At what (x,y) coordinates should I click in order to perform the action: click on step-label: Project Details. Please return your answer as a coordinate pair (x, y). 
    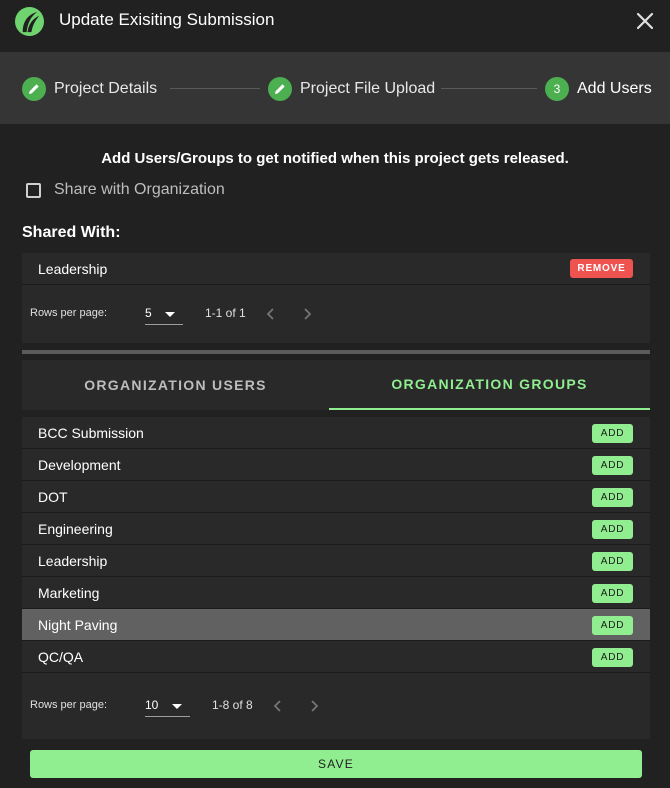
    Looking at the image, I should click on (106, 88).